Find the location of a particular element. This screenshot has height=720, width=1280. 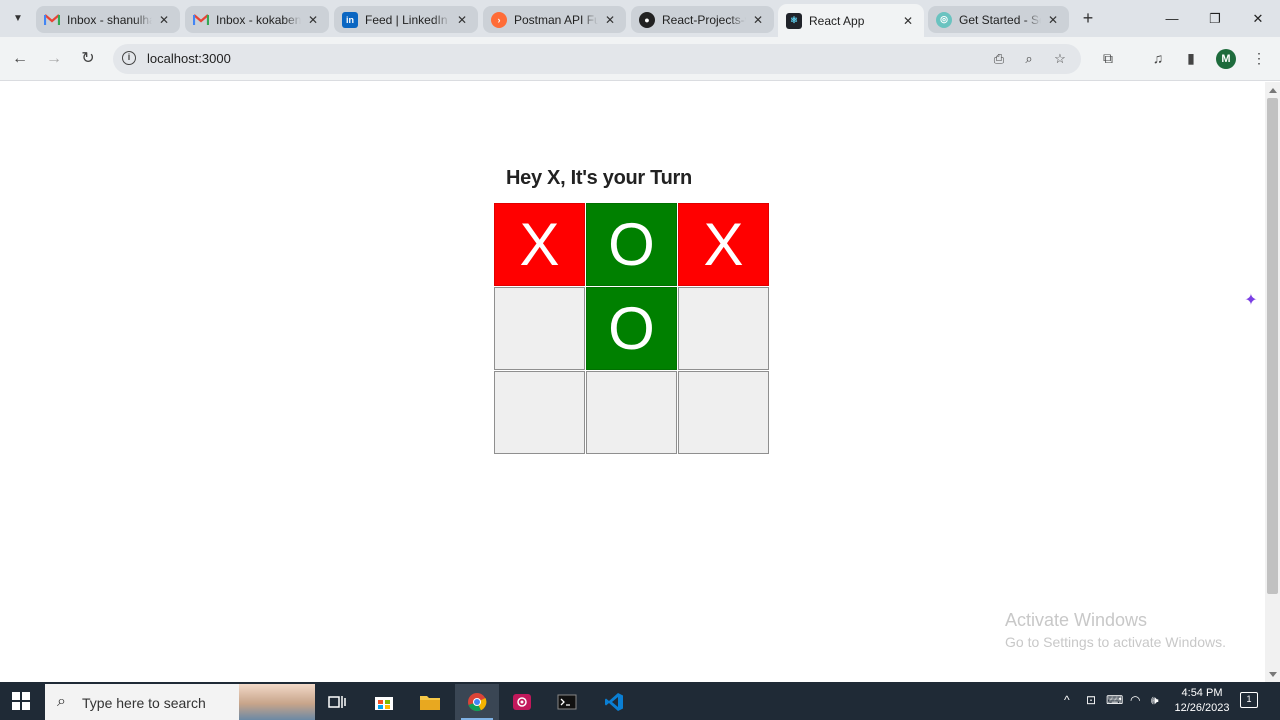

side-panel-icon: ▮ is located at coordinates (1191, 58).